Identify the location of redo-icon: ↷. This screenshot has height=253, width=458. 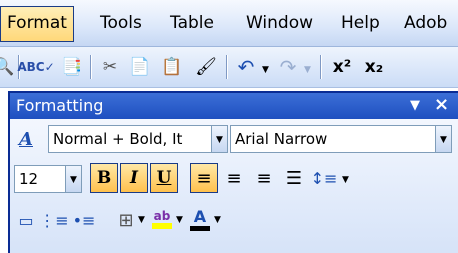
(288, 67).